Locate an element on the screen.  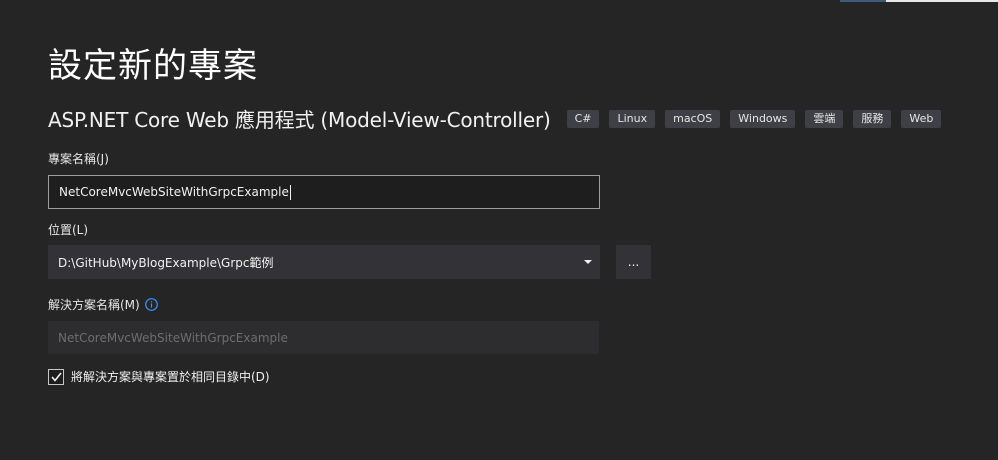
project-name-input: NetCoreMvcWebSiteWithGrpcExample is located at coordinates (324, 192).